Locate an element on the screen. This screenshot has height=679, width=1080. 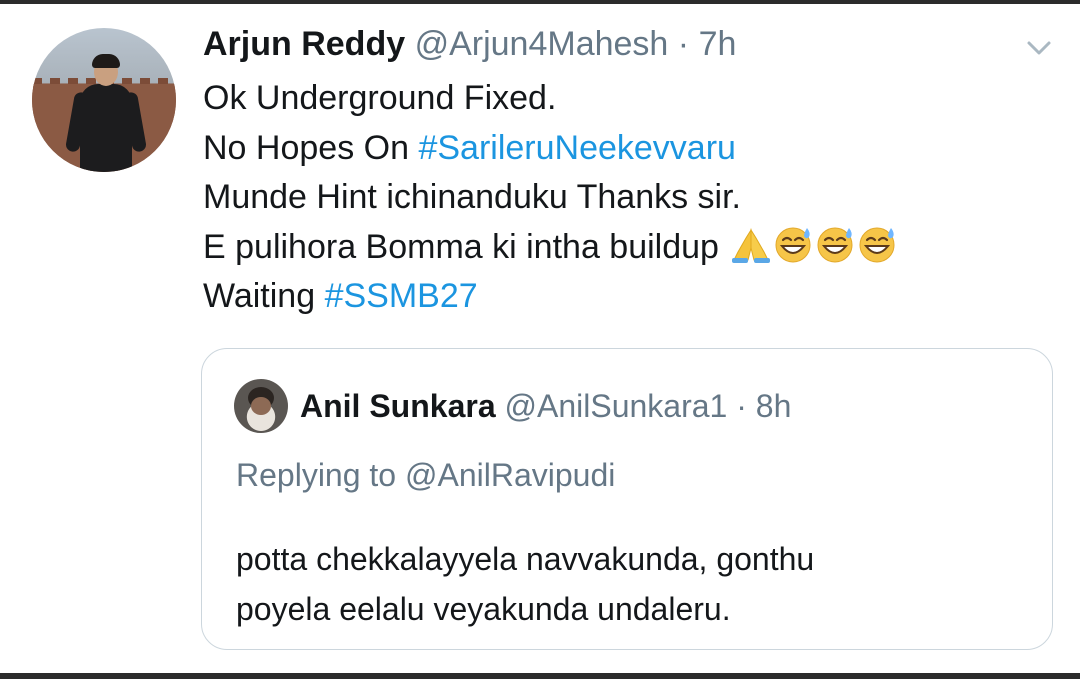
quoted-author-handle: @AnilSunkara1 is located at coordinates (616, 406).